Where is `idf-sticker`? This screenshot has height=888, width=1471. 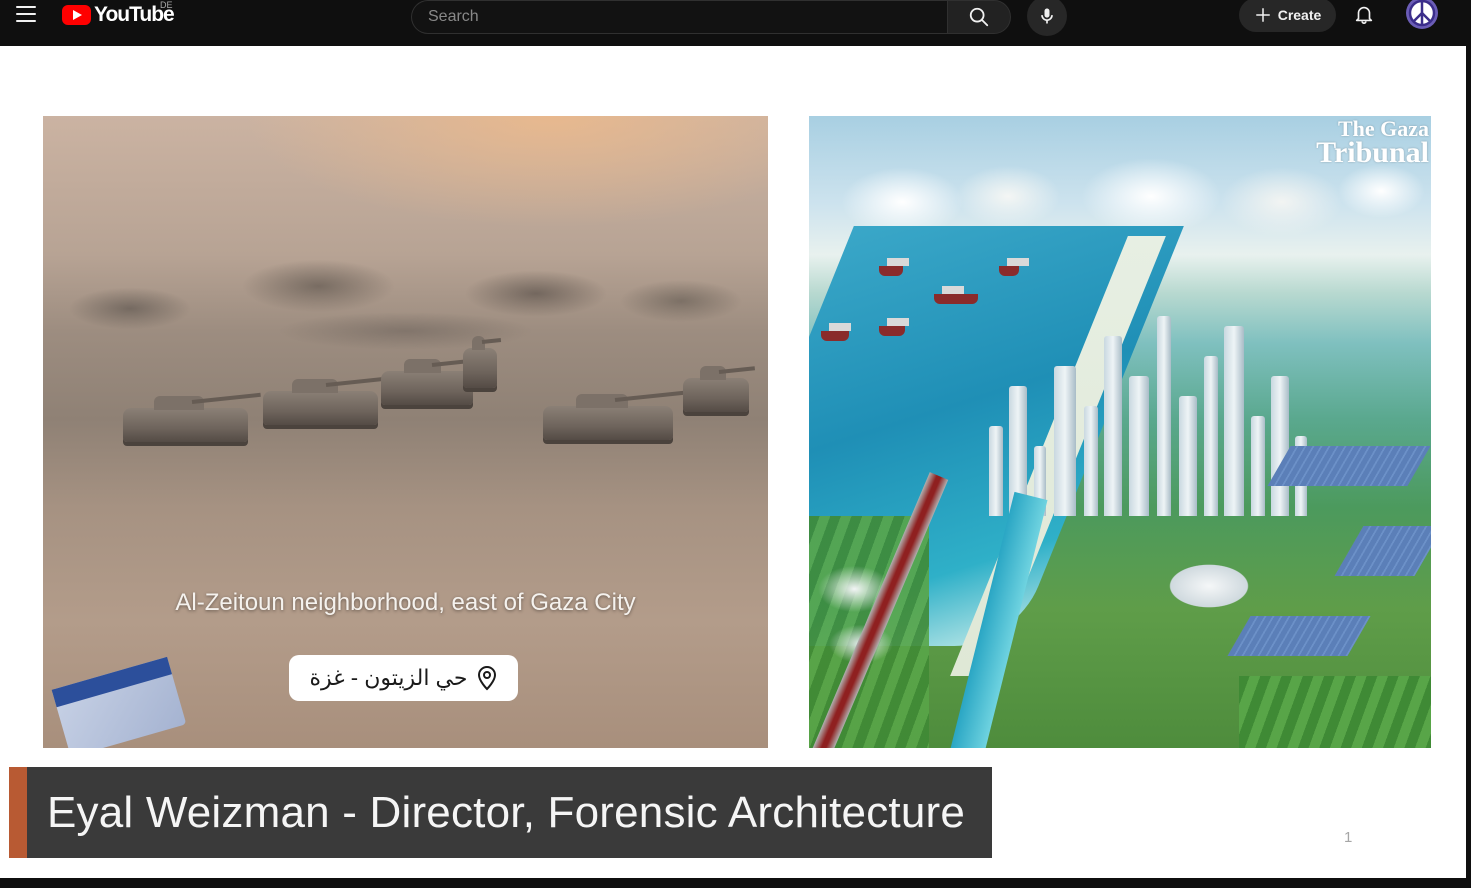 idf-sticker is located at coordinates (119, 702).